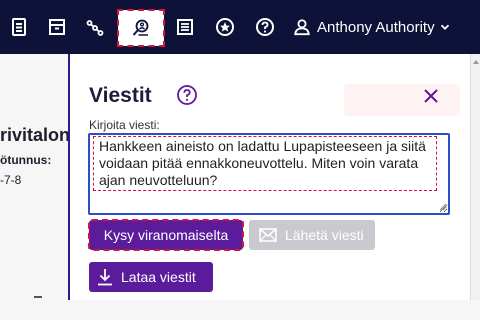 The height and width of the screenshot is (320, 480). I want to click on page-bottom-area, so click(240, 310).